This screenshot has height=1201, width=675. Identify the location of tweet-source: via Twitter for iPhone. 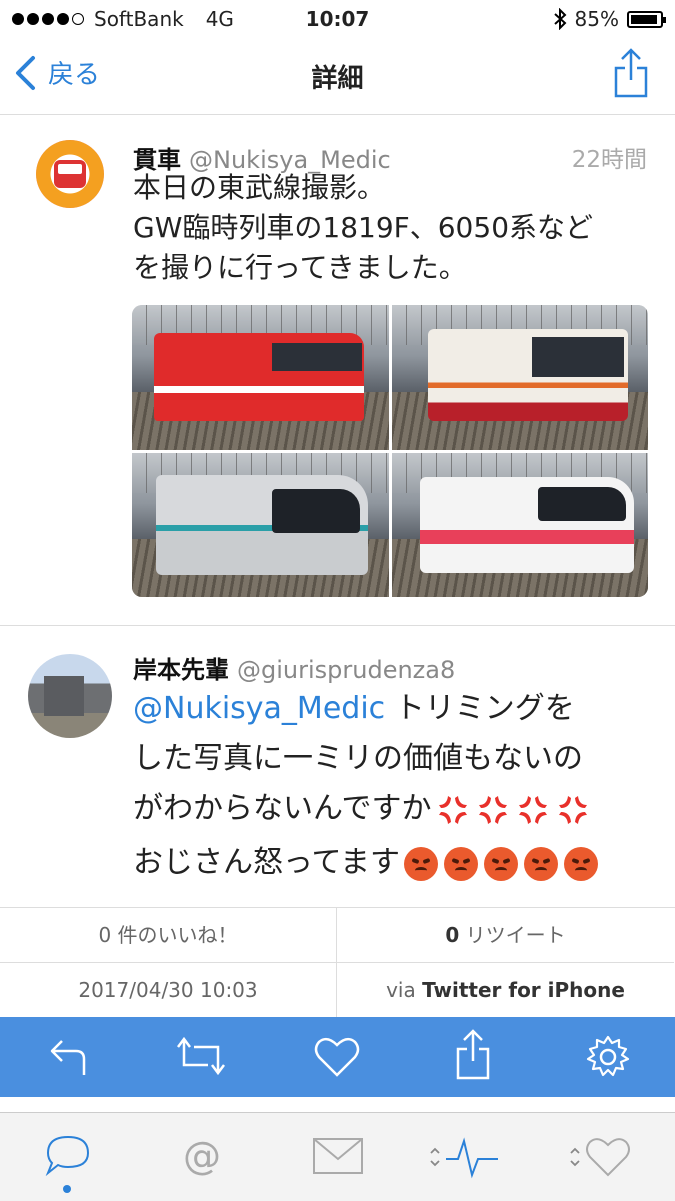
(505, 990).